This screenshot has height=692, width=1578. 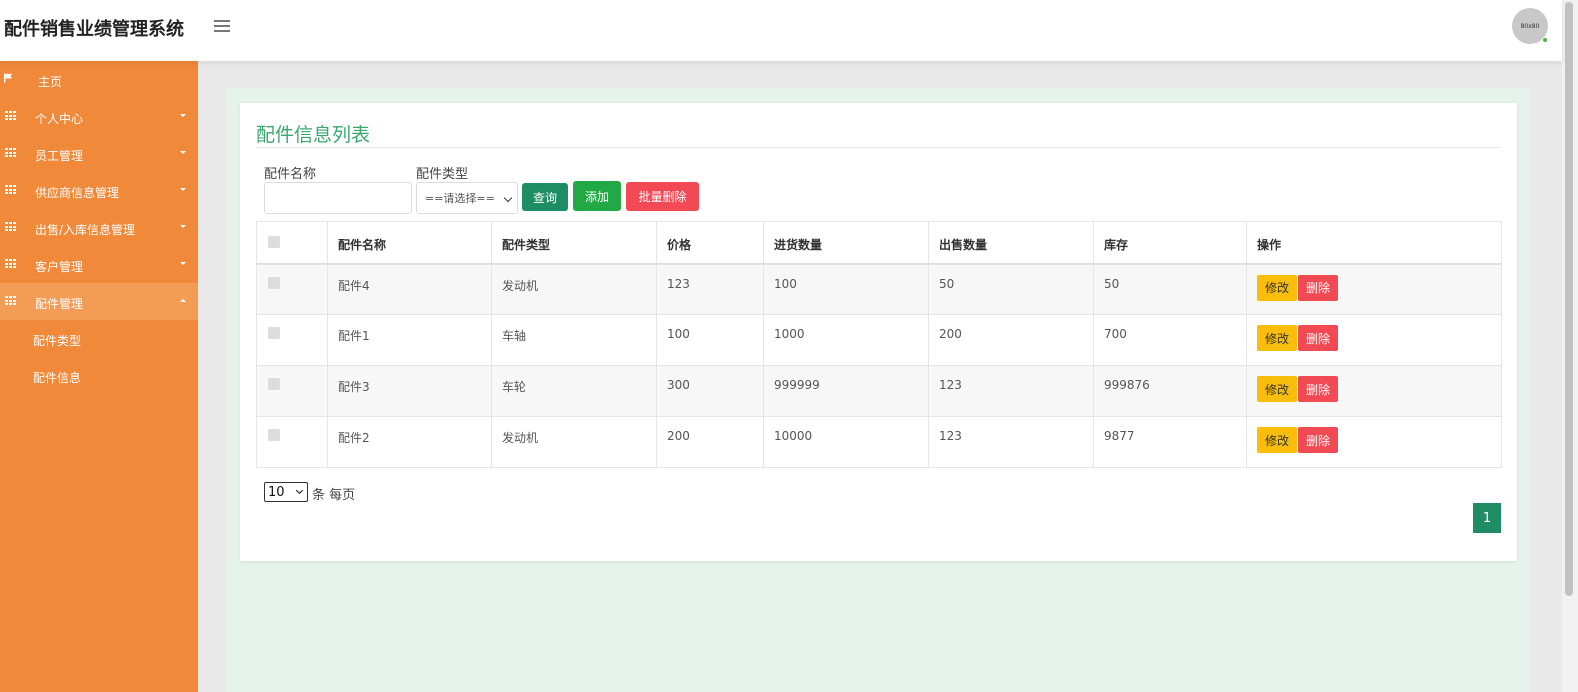 I want to click on part-type-label: 配件类型, so click(x=442, y=174).